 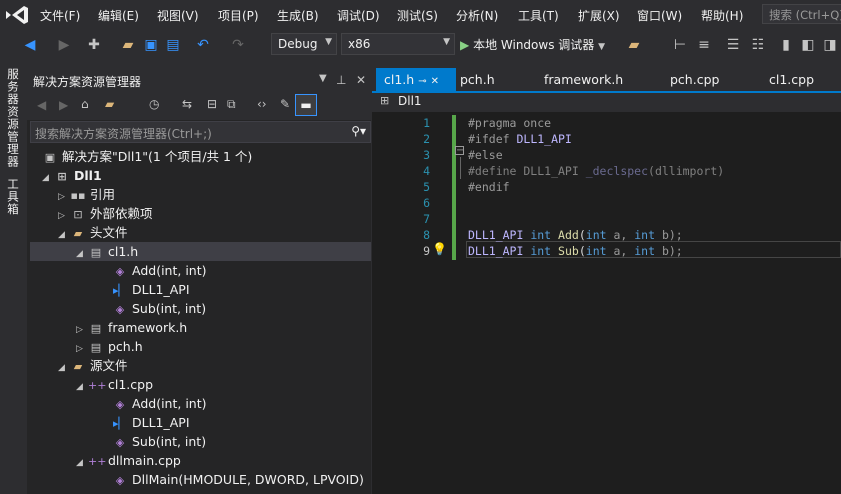 I want to click on bookmark-next-icon: ◨, so click(x=830, y=45).